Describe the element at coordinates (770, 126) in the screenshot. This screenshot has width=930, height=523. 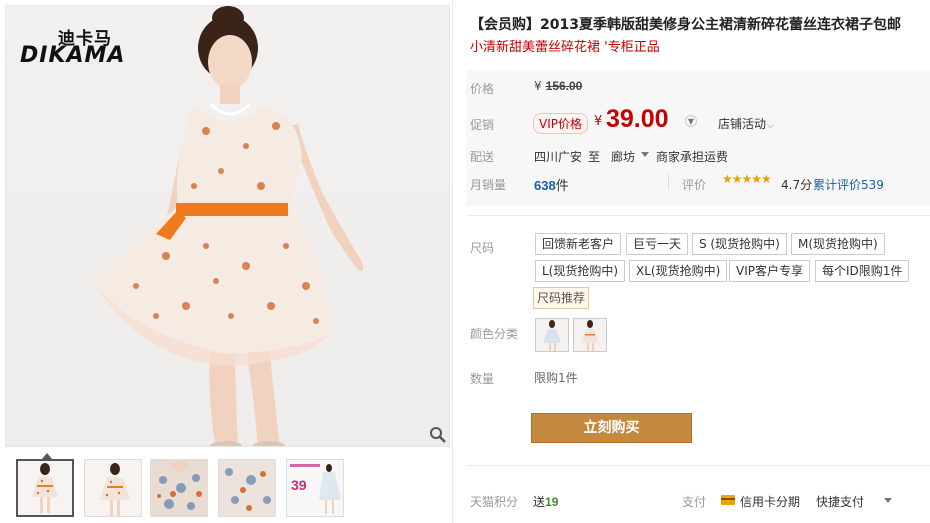
I see `chevron-down-icon: ⌵` at that location.